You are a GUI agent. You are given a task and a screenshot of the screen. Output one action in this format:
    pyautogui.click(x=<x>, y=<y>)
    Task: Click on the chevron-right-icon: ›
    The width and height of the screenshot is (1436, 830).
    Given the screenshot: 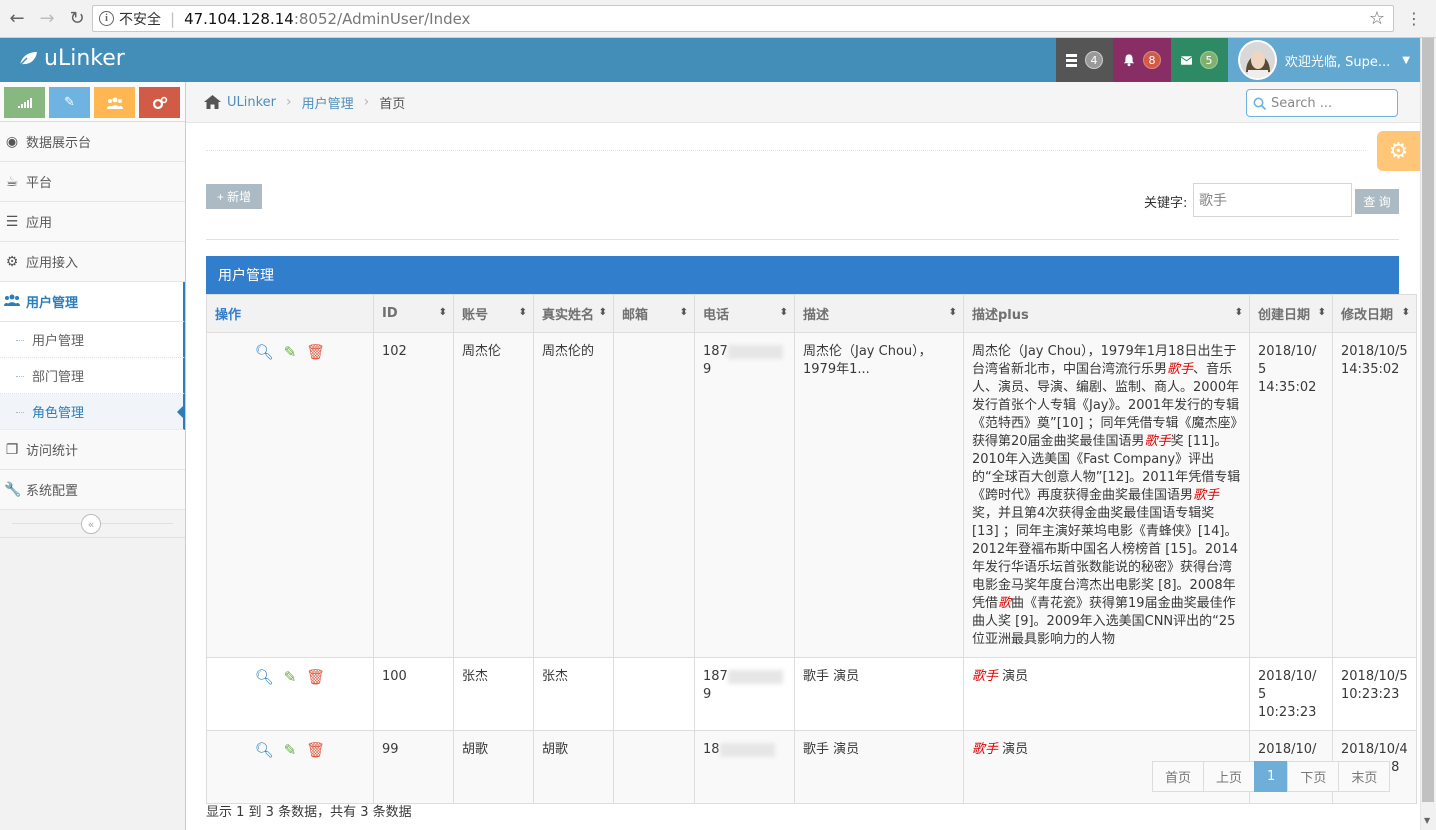 What is the action you would take?
    pyautogui.click(x=289, y=102)
    